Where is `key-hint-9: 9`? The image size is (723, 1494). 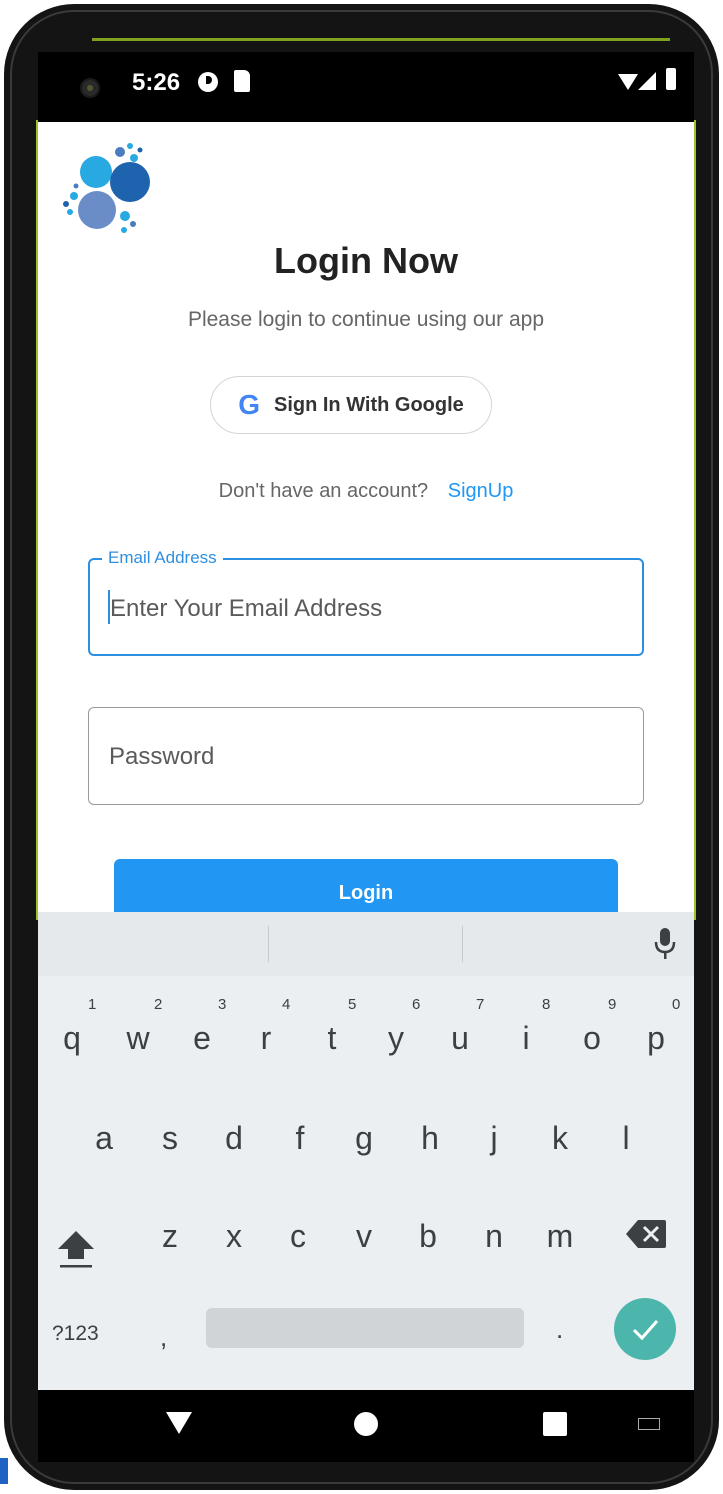
key-hint-9: 9 is located at coordinates (612, 1004).